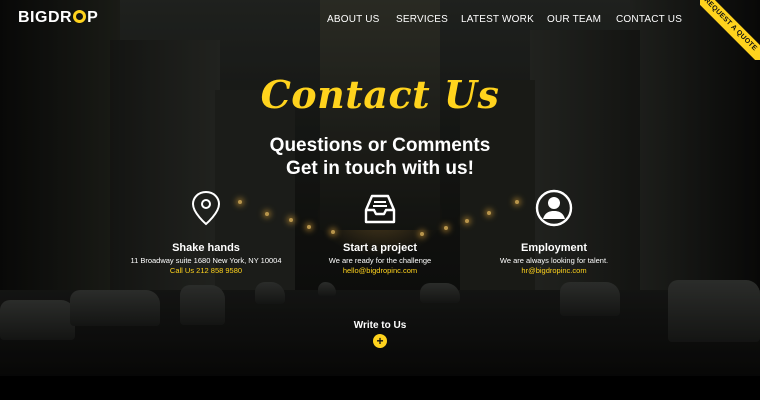  I want to click on request-quote-label: REQUEST A QUOTE, so click(730, 30).